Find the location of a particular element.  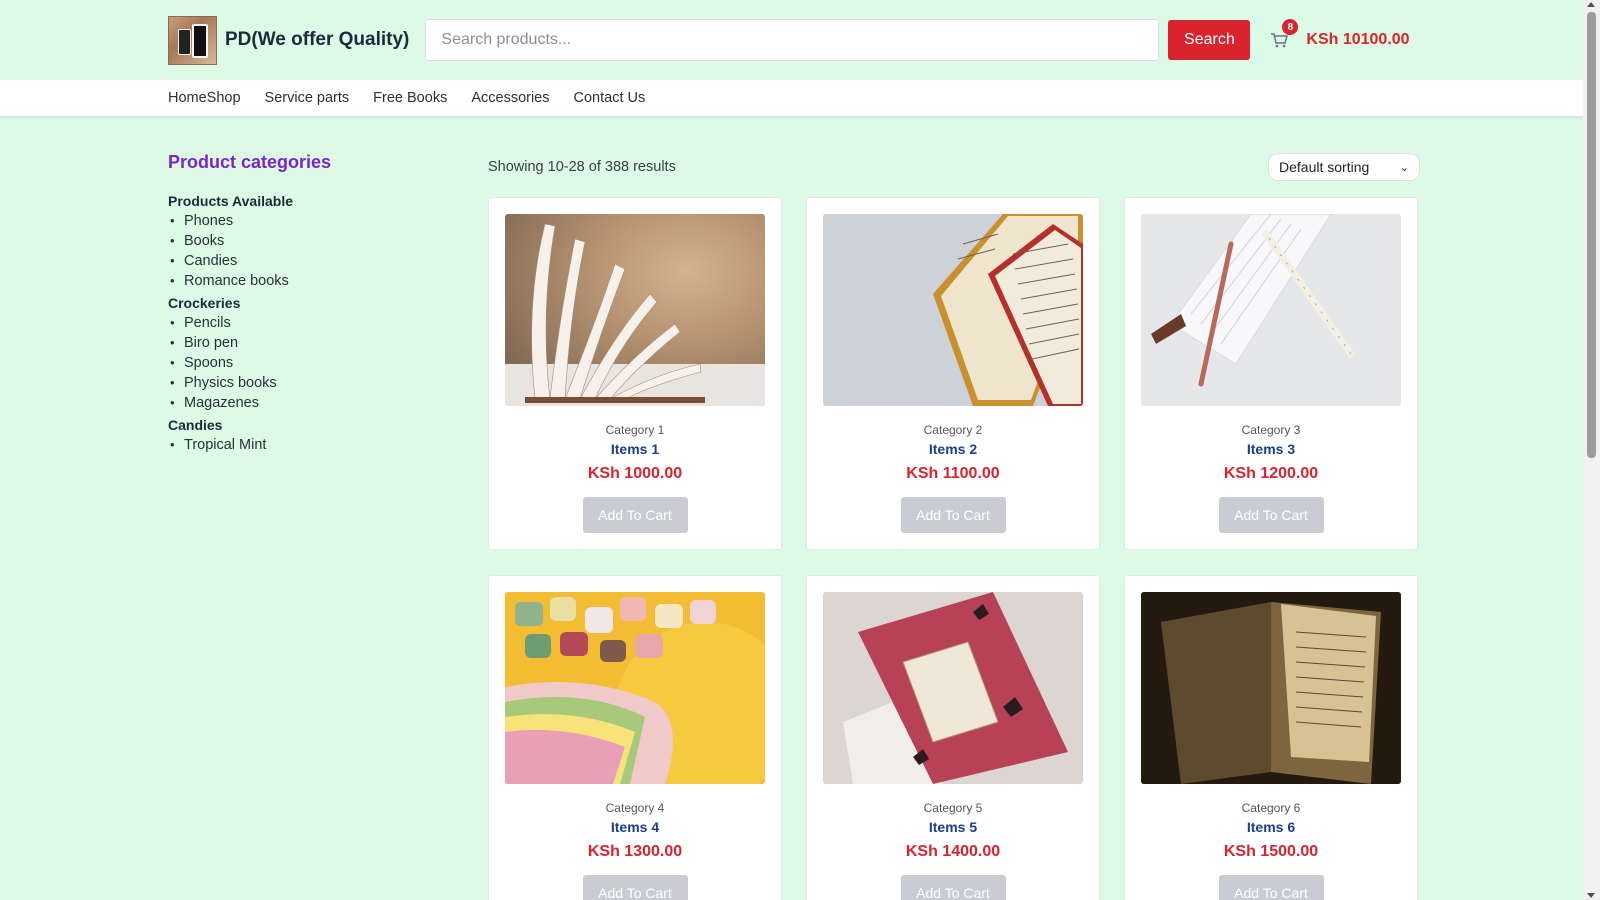

chevron-down-icon: ⌄ is located at coordinates (1404, 167).